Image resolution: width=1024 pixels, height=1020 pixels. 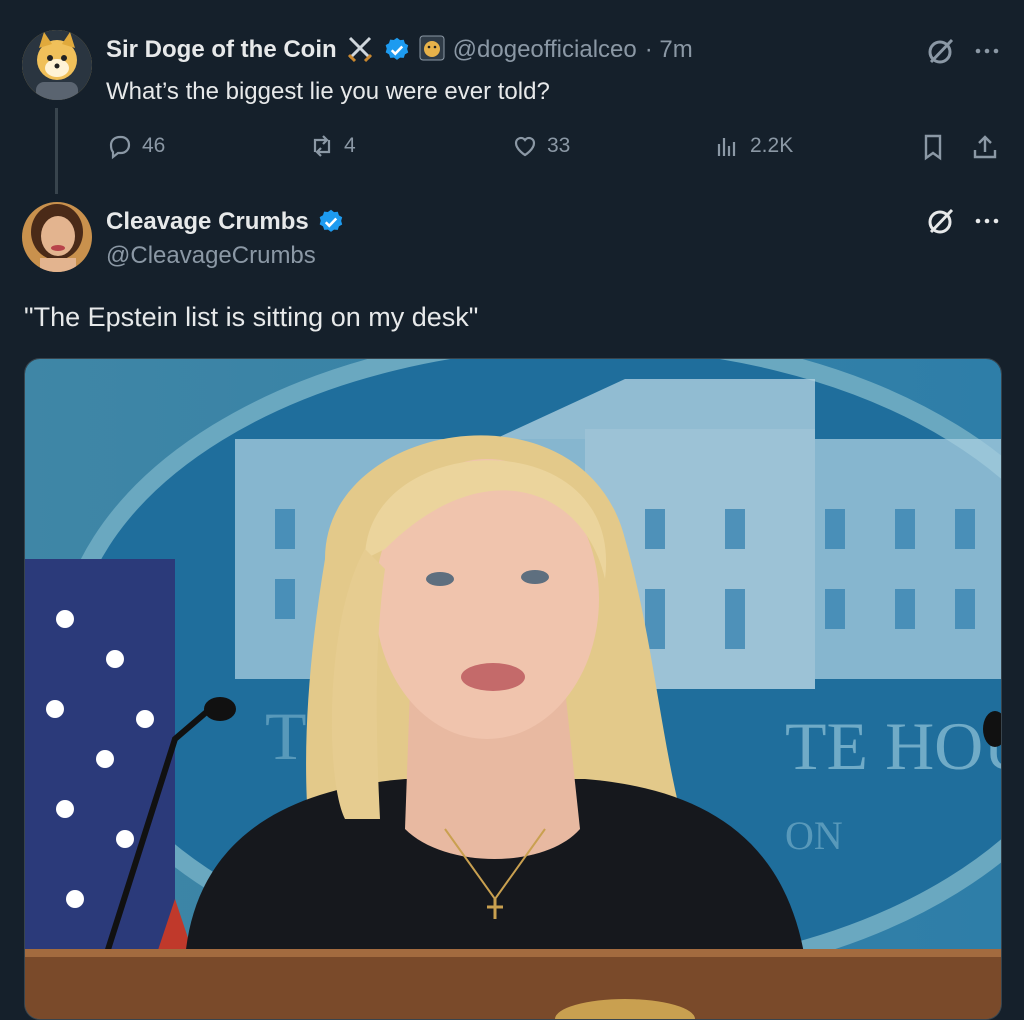 I want to click on doge-badge-icon, so click(x=432, y=50).